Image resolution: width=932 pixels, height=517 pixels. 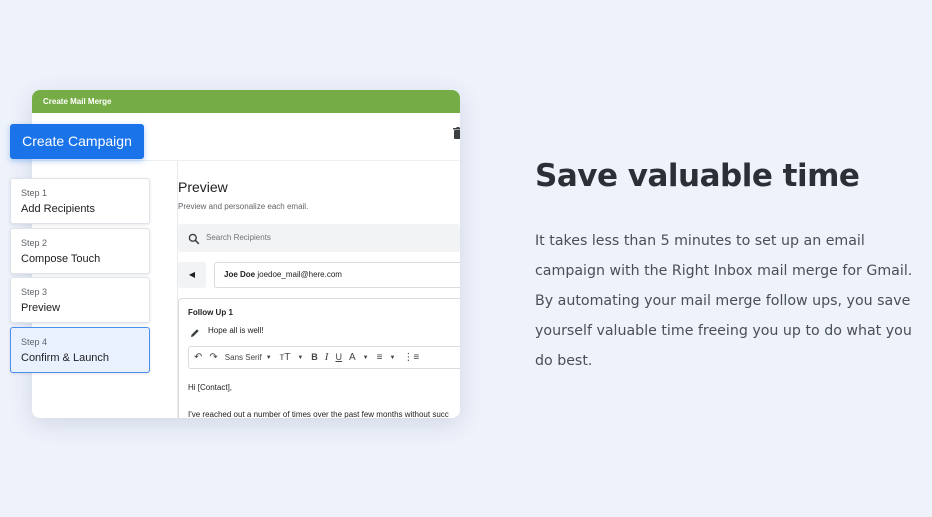 What do you see at coordinates (243, 206) in the screenshot?
I see `preview-subtitle: Preview and personalize each email.` at bounding box center [243, 206].